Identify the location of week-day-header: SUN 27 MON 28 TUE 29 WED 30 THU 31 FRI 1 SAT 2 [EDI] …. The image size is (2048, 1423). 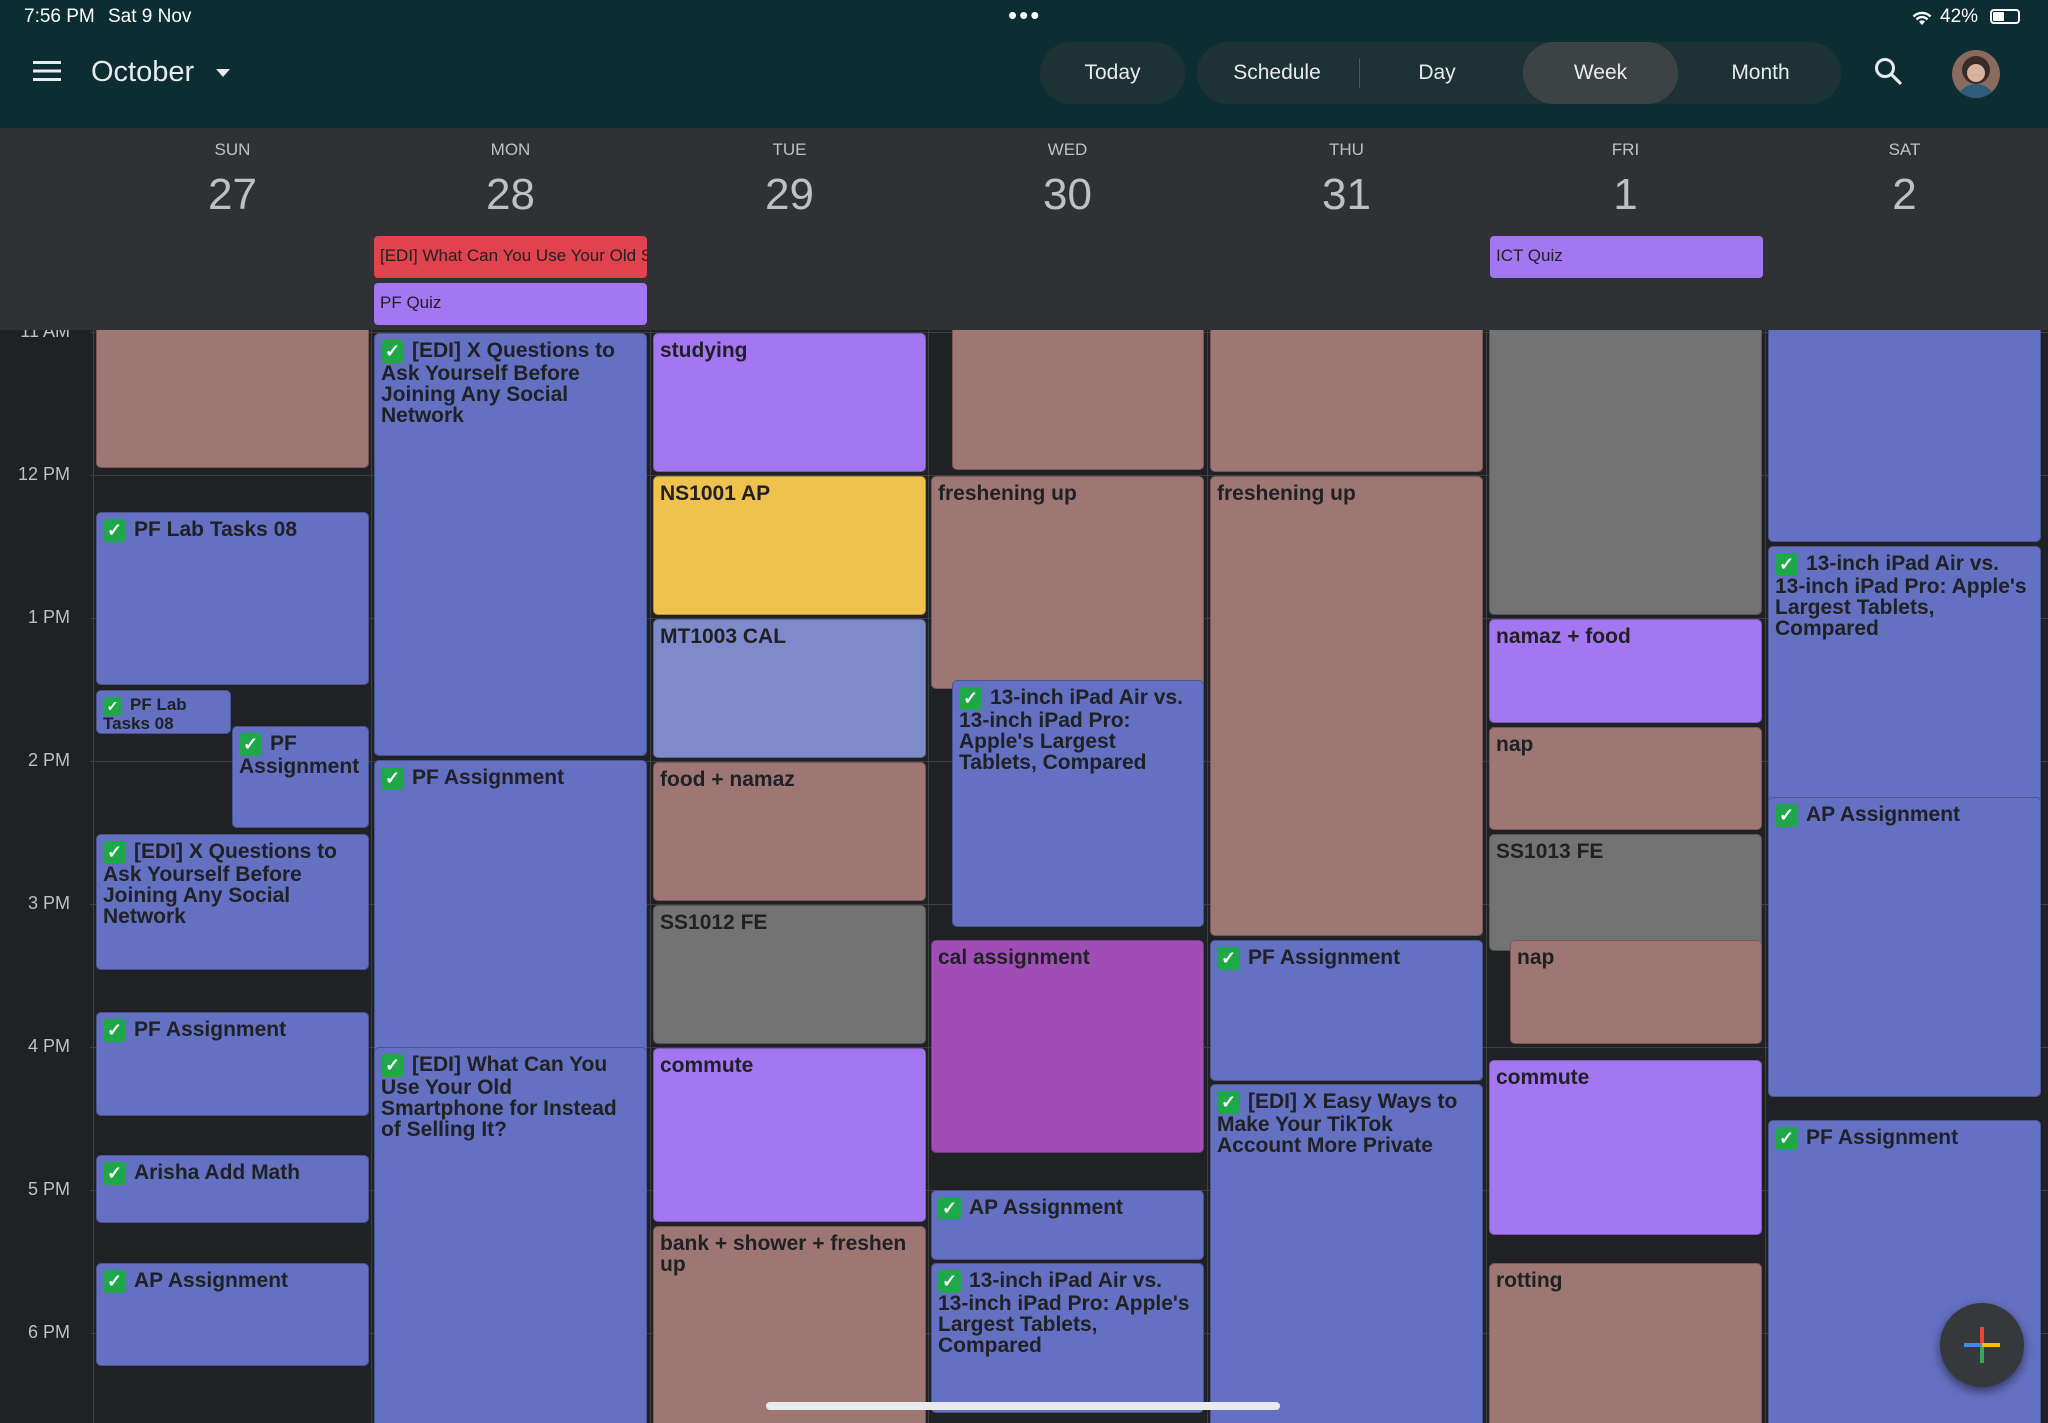
(1024, 229).